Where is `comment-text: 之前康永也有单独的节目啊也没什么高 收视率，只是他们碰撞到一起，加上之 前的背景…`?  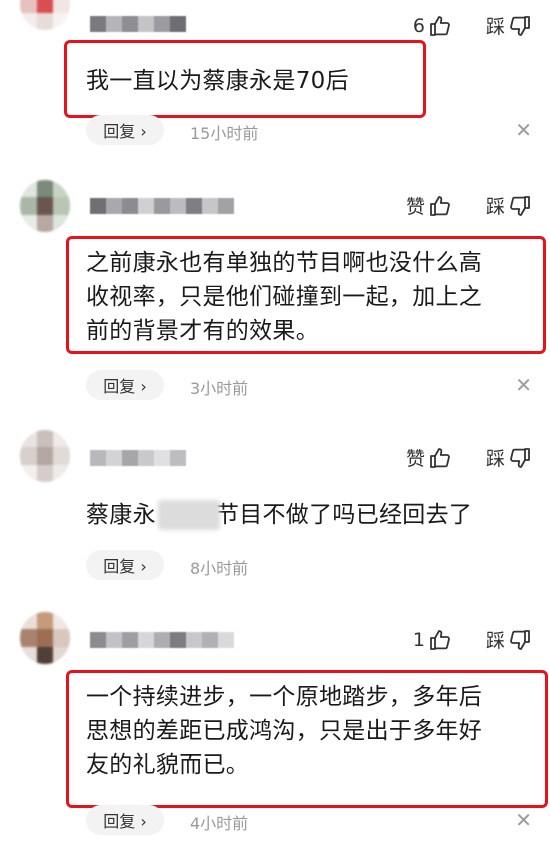
comment-text: 之前康永也有单独的节目啊也没什么高 收视率，只是他们碰撞到一起，加上之 前的背景… is located at coordinates (284, 297).